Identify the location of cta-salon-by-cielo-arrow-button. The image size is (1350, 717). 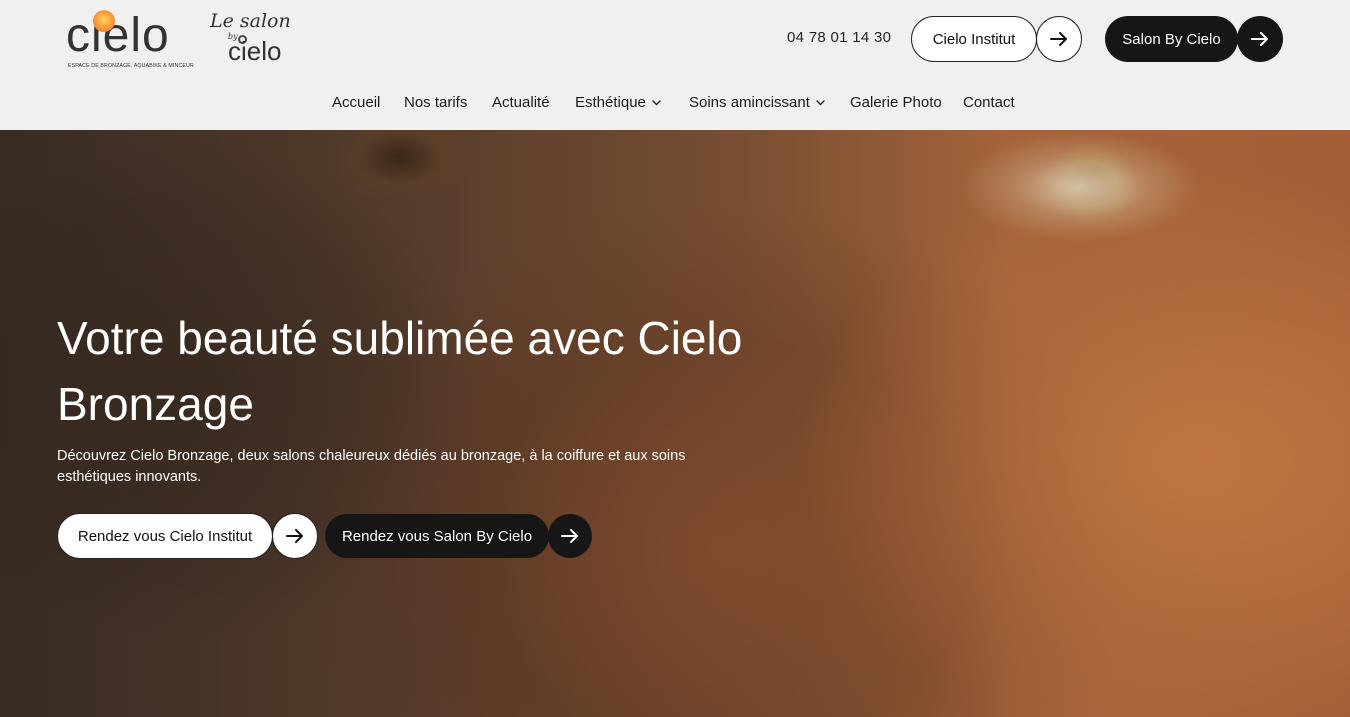
(570, 536).